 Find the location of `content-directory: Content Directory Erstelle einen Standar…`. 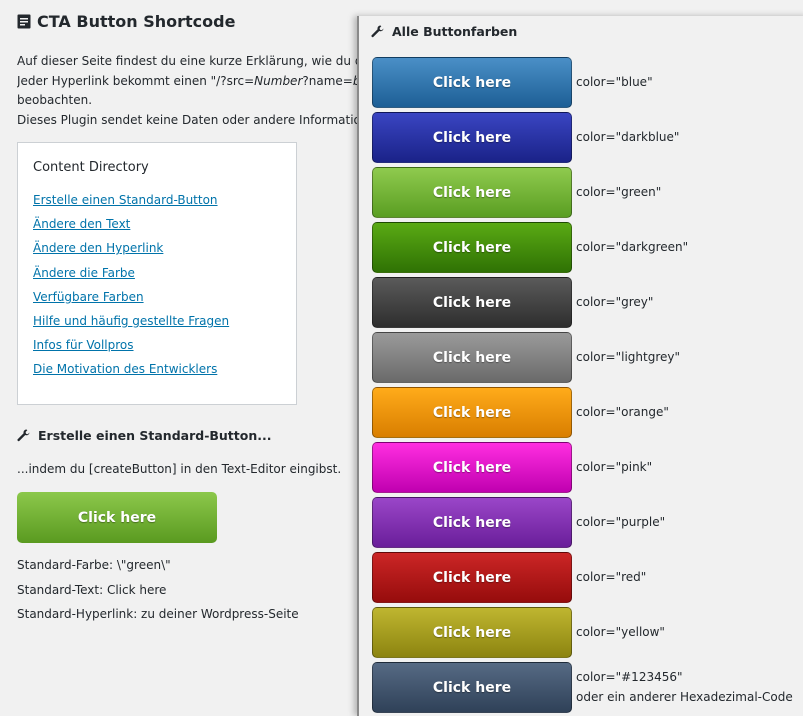

content-directory: Content Directory Erstelle einen Standar… is located at coordinates (157, 273).